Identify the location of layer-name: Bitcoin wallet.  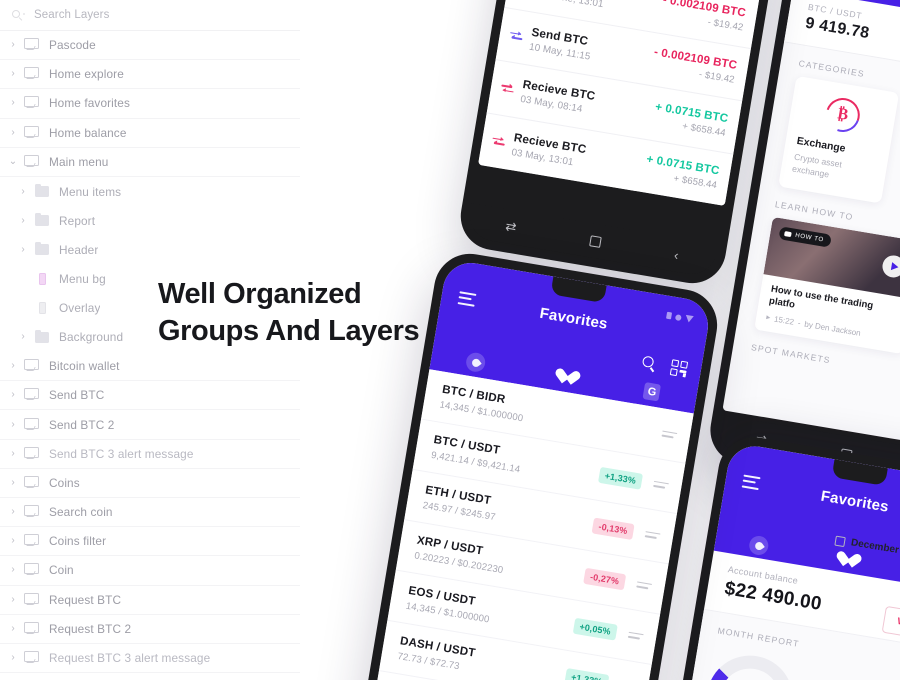
(84, 366).